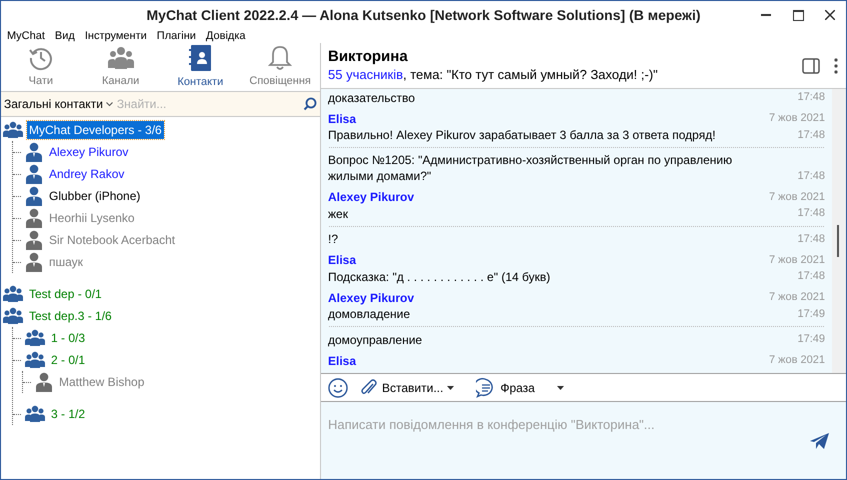 This screenshot has height=480, width=847. What do you see at coordinates (333, 239) in the screenshot?
I see `message-text: !?` at bounding box center [333, 239].